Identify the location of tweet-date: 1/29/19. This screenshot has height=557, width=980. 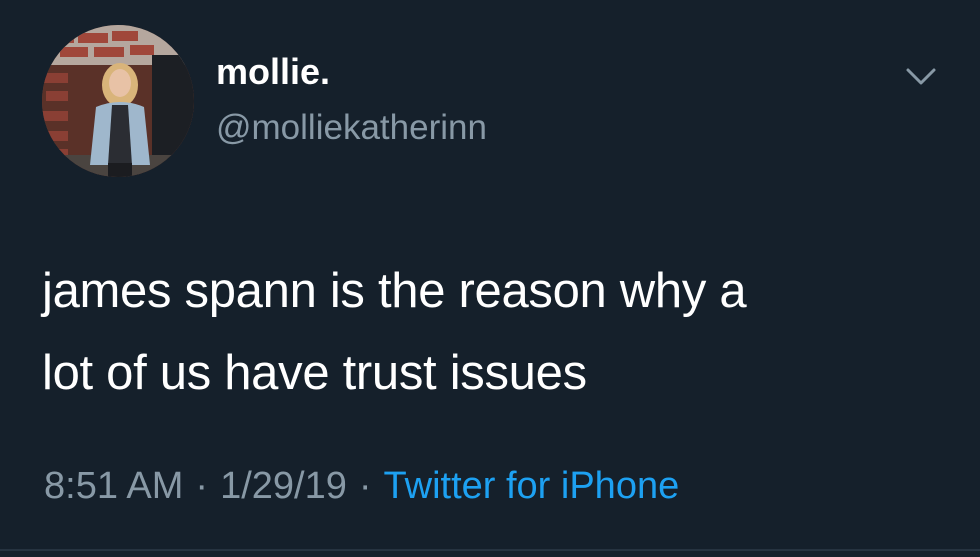
(283, 486).